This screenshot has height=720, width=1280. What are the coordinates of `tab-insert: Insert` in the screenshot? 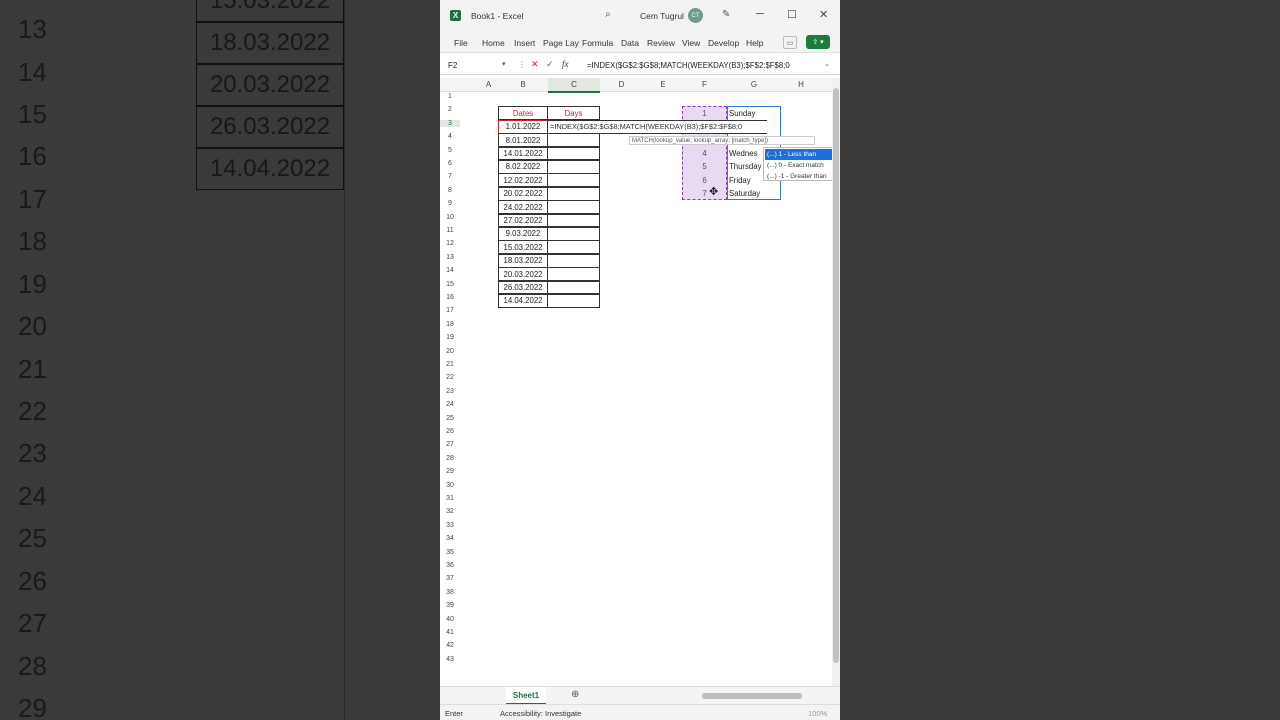 It's located at (524, 43).